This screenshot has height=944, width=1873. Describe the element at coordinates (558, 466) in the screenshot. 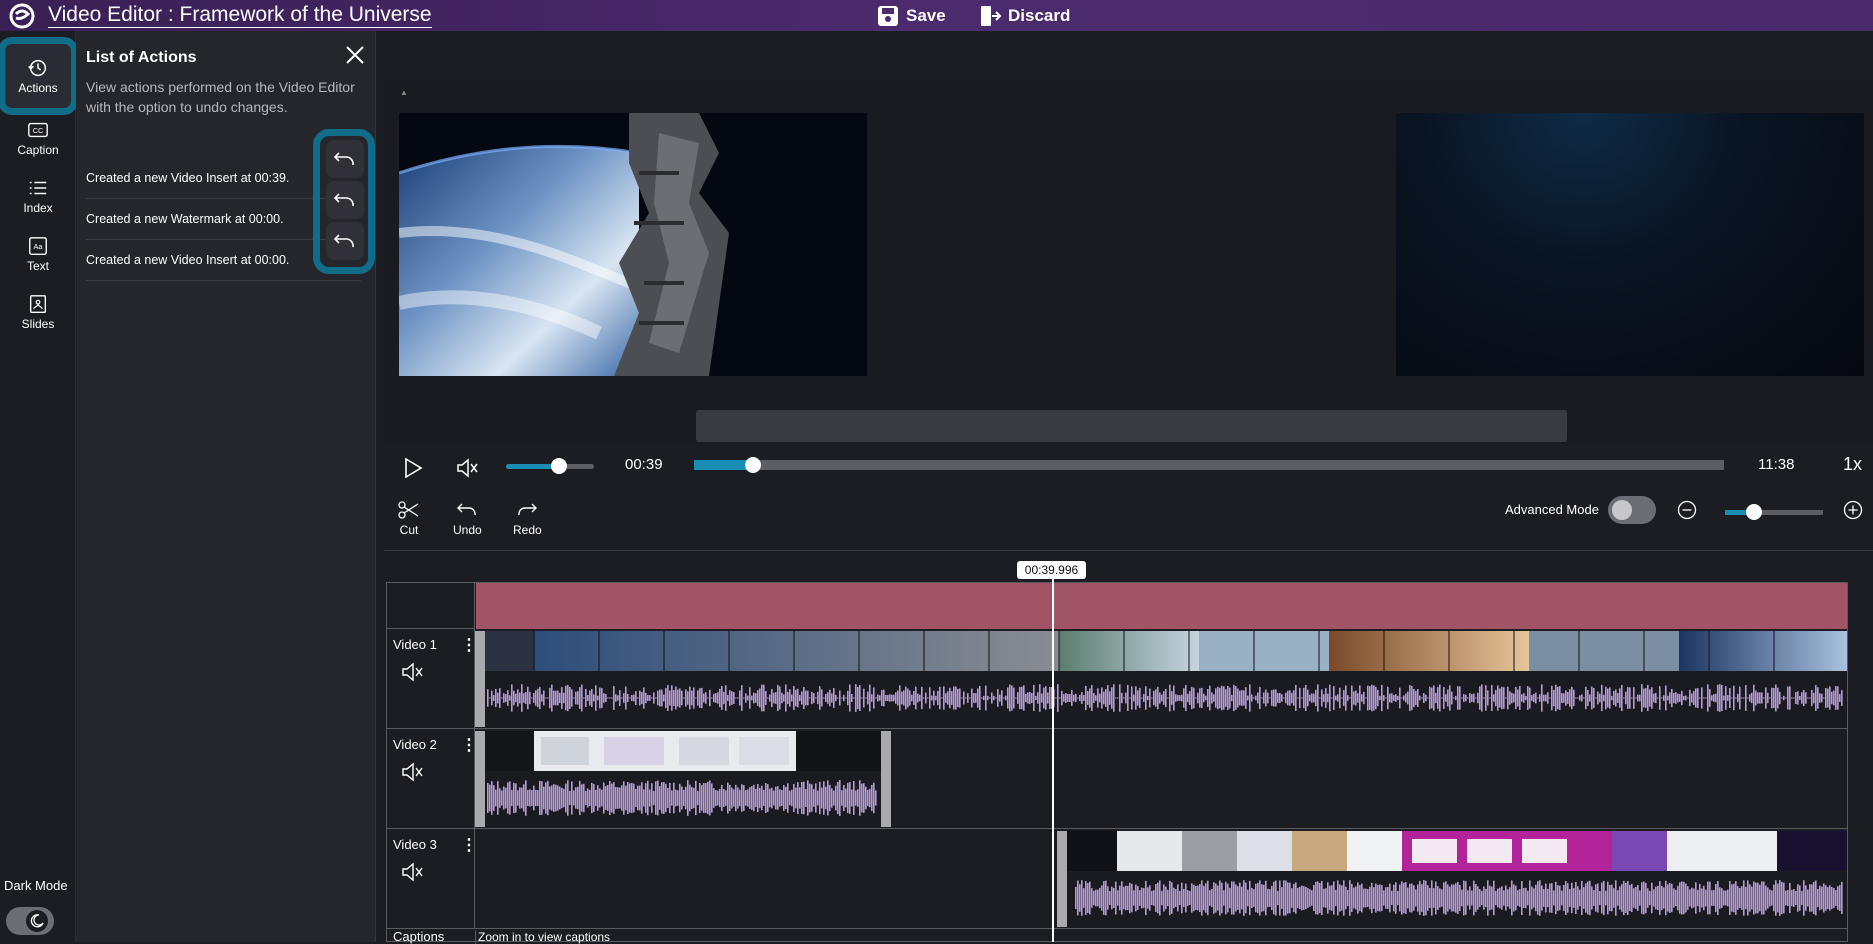

I see `volume-knob` at that location.